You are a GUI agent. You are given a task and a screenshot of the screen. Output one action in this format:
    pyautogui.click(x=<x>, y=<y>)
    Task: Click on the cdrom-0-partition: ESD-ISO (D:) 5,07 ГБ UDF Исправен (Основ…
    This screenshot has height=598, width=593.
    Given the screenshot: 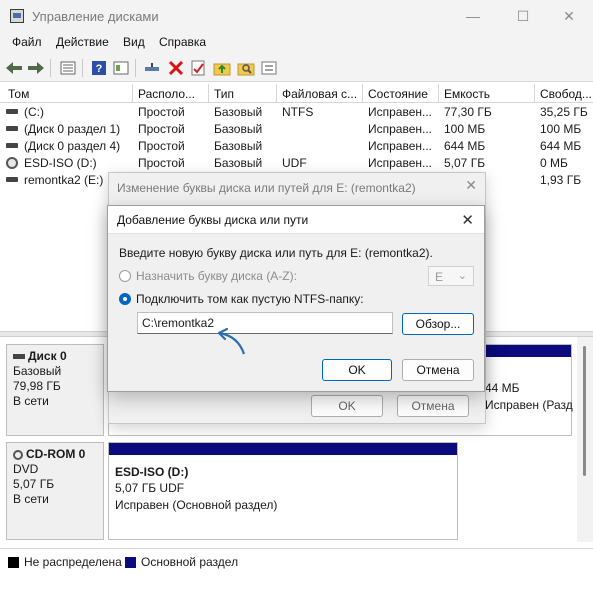 What is the action you would take?
    pyautogui.click(x=283, y=491)
    